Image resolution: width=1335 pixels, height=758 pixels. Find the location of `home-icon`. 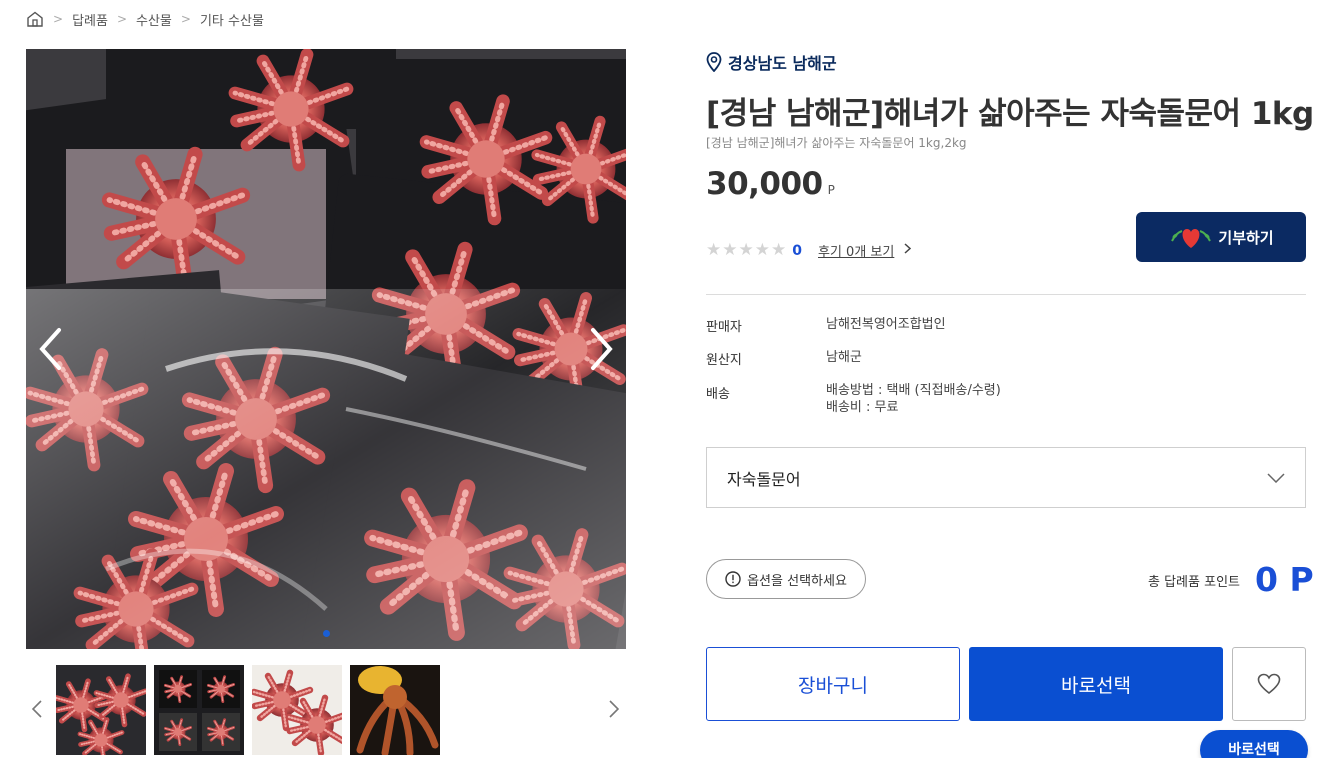

home-icon is located at coordinates (35, 19).